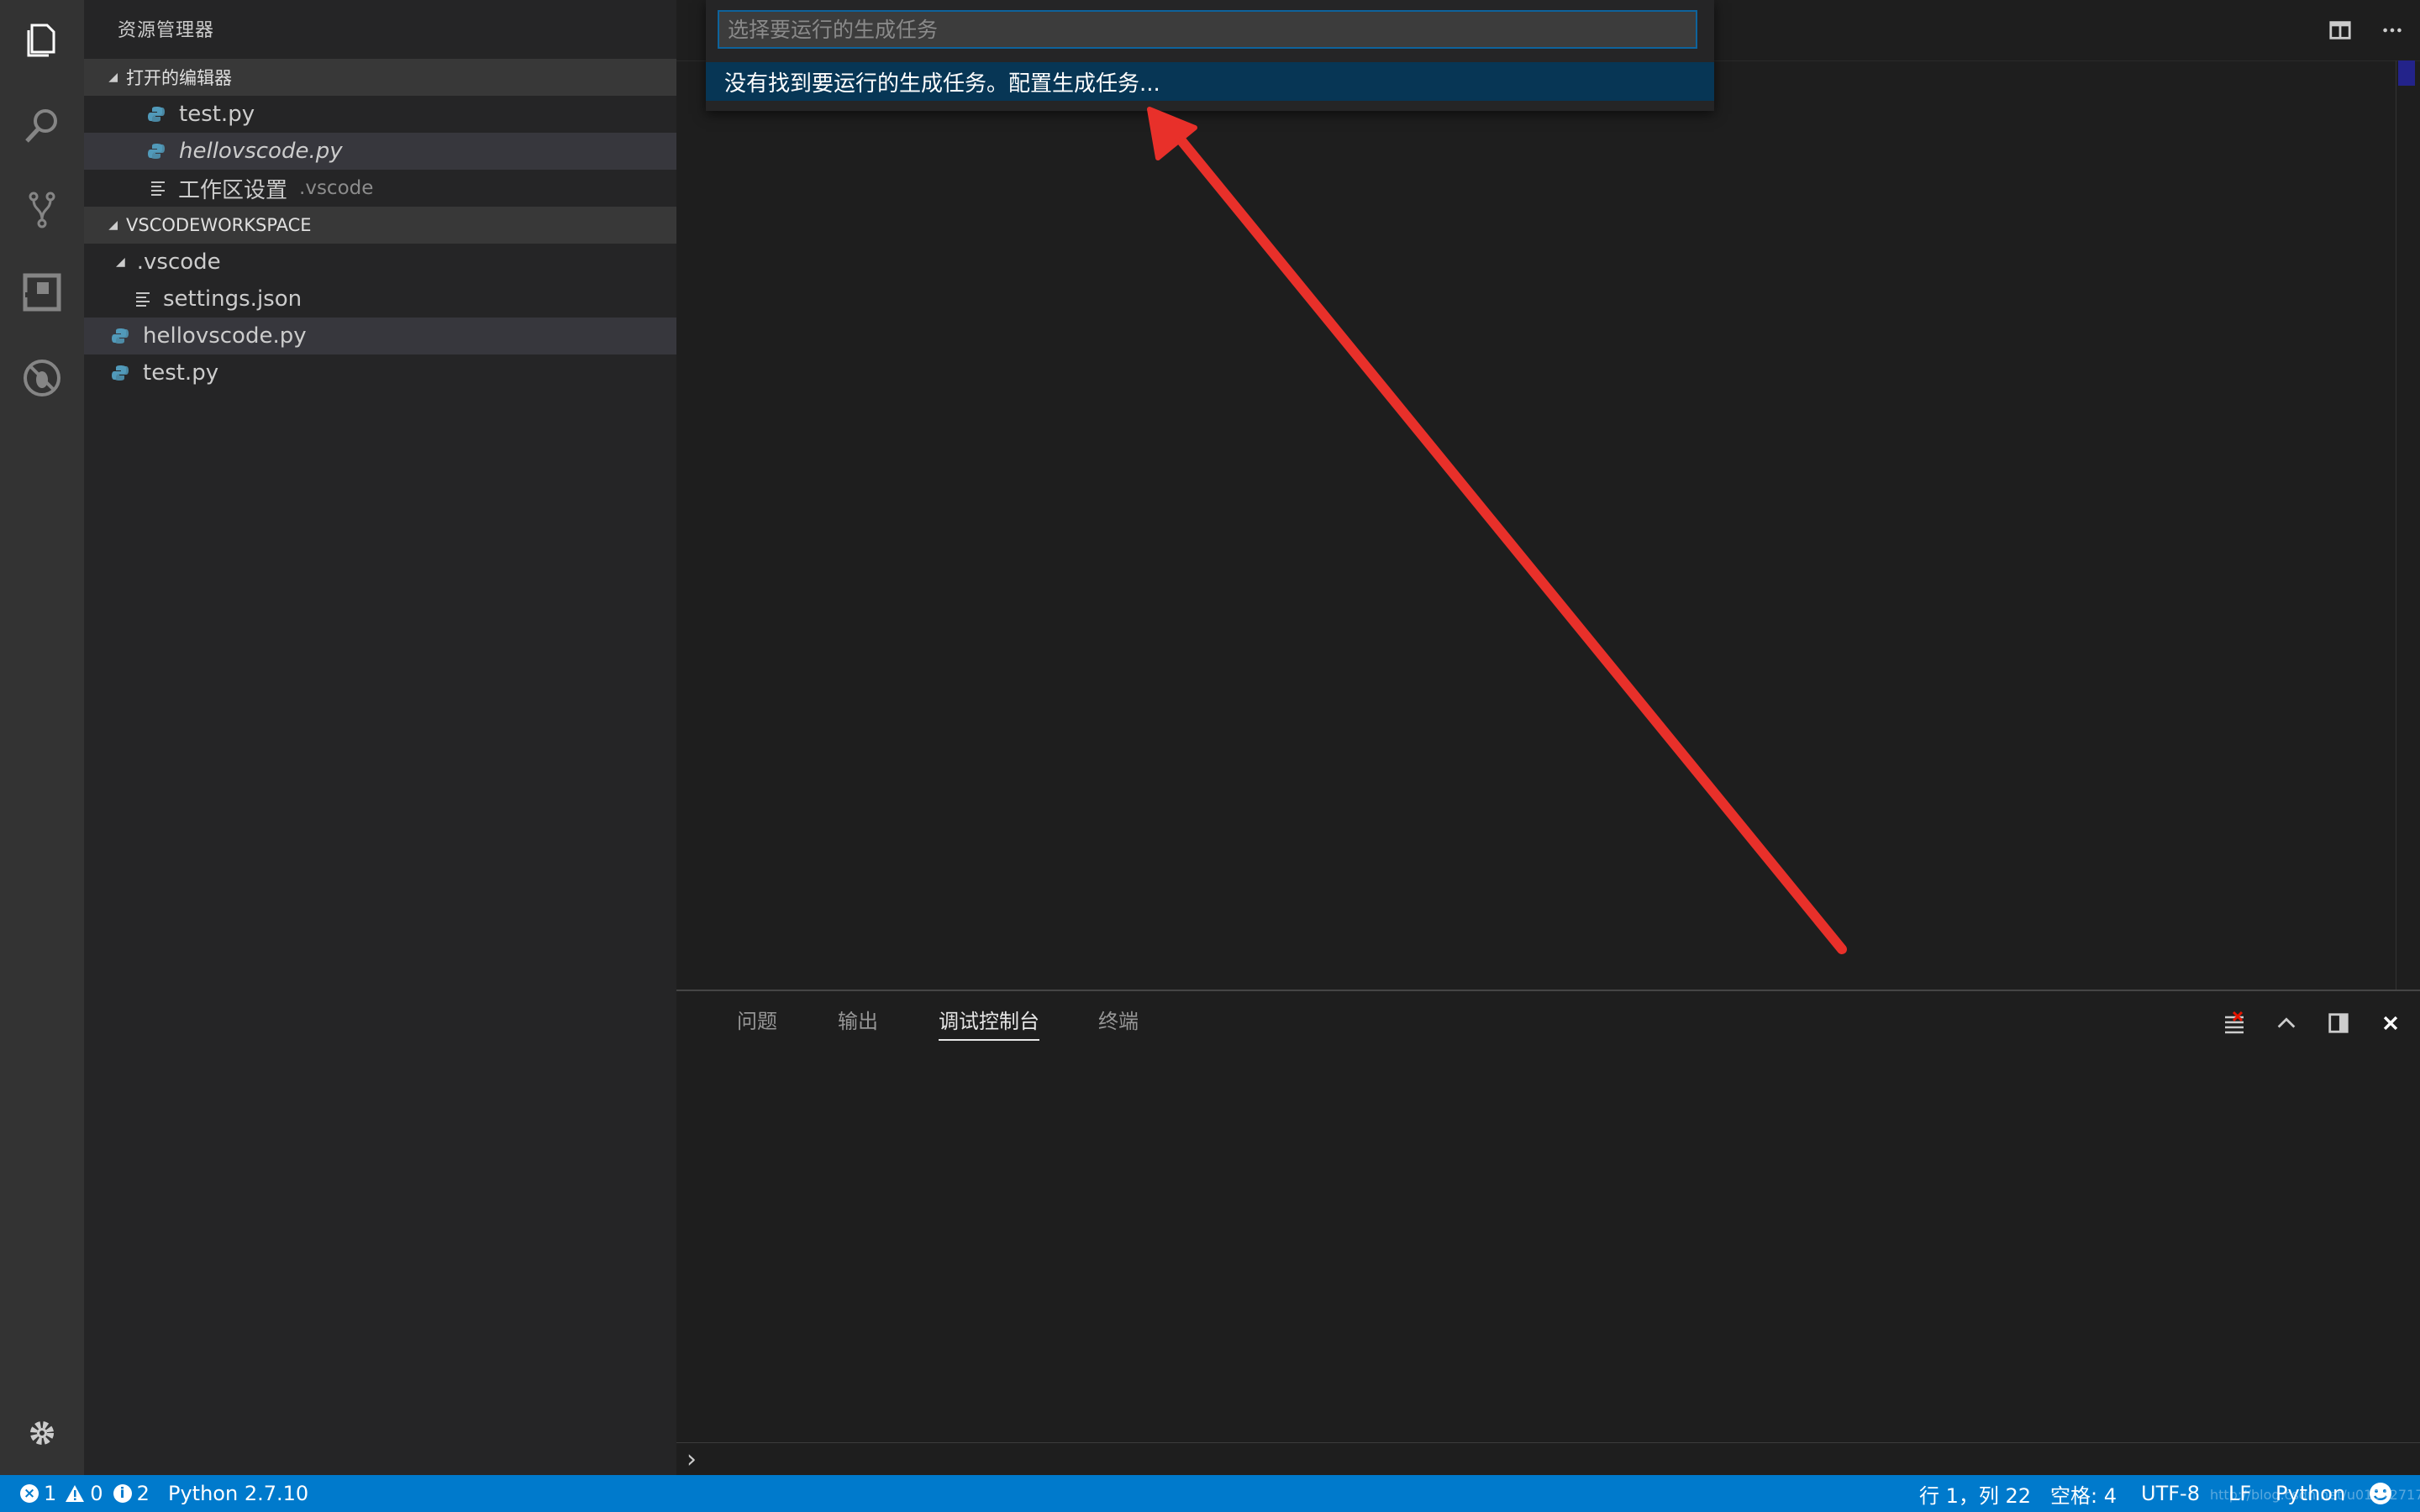 The width and height of the screenshot is (2420, 1512). Describe the element at coordinates (2392, 30) in the screenshot. I see `more-actions-icon` at that location.